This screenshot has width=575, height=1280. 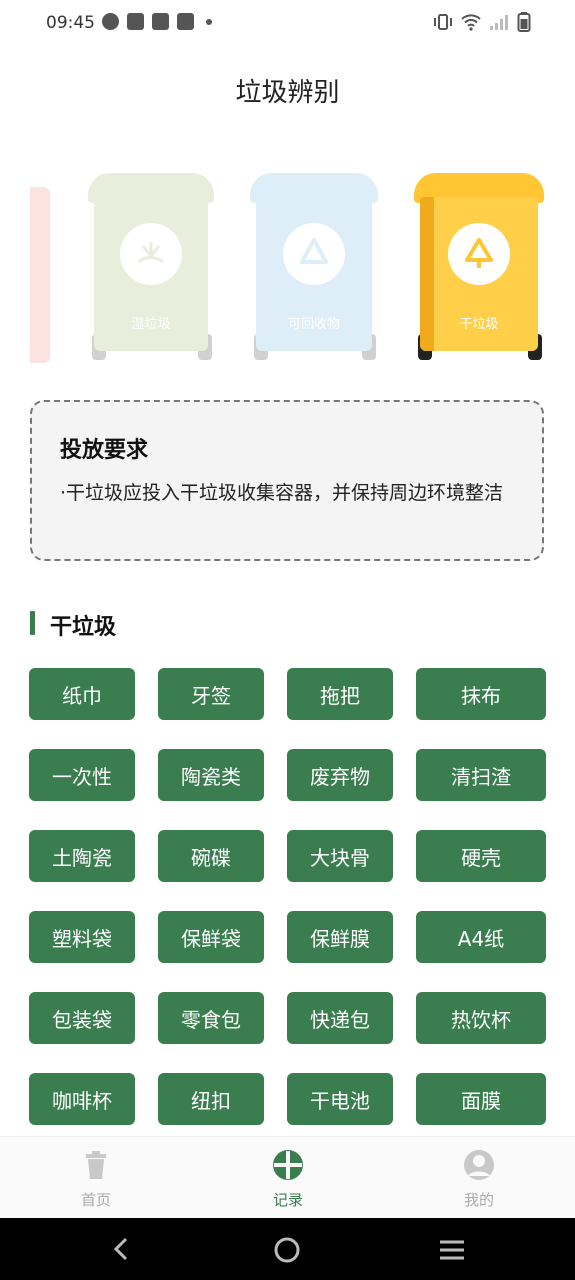 I want to click on nav-item-record: 记录, so click(x=288, y=1178).